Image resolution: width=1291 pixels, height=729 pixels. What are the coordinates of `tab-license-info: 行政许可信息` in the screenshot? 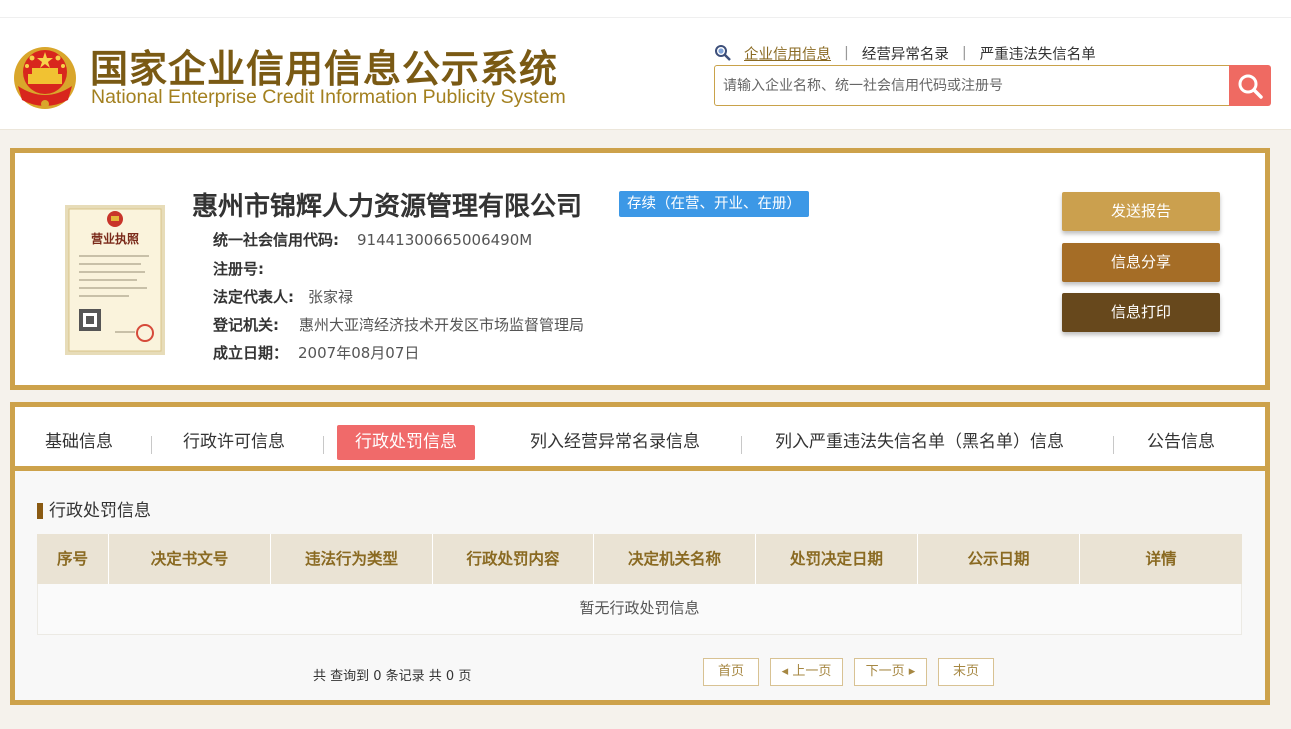 It's located at (234, 442).